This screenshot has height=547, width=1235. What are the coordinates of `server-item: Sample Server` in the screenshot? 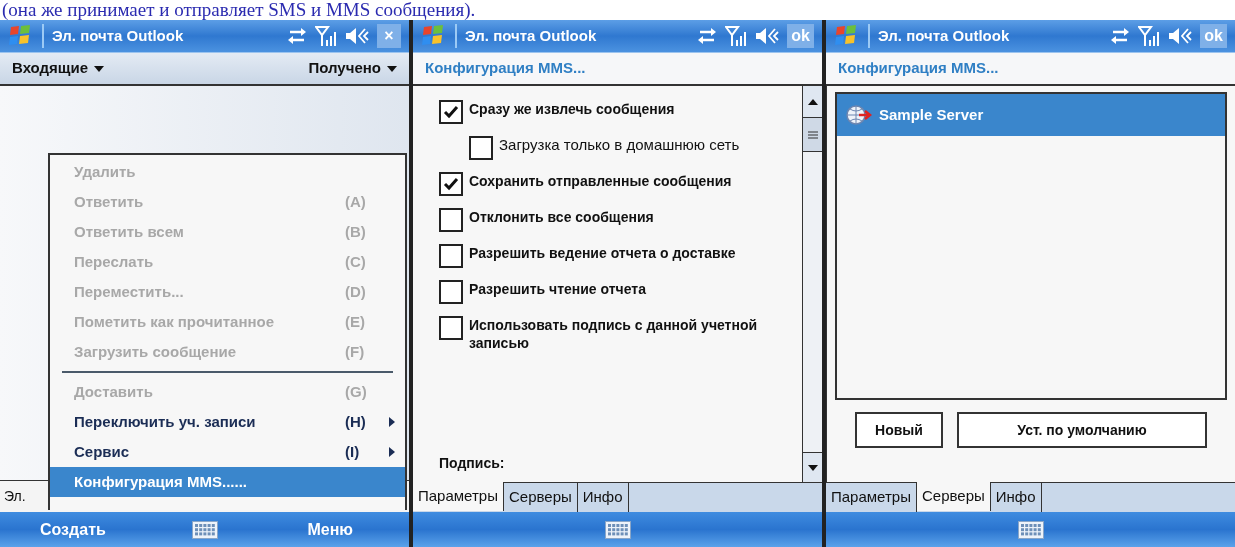 It's located at (1031, 115).